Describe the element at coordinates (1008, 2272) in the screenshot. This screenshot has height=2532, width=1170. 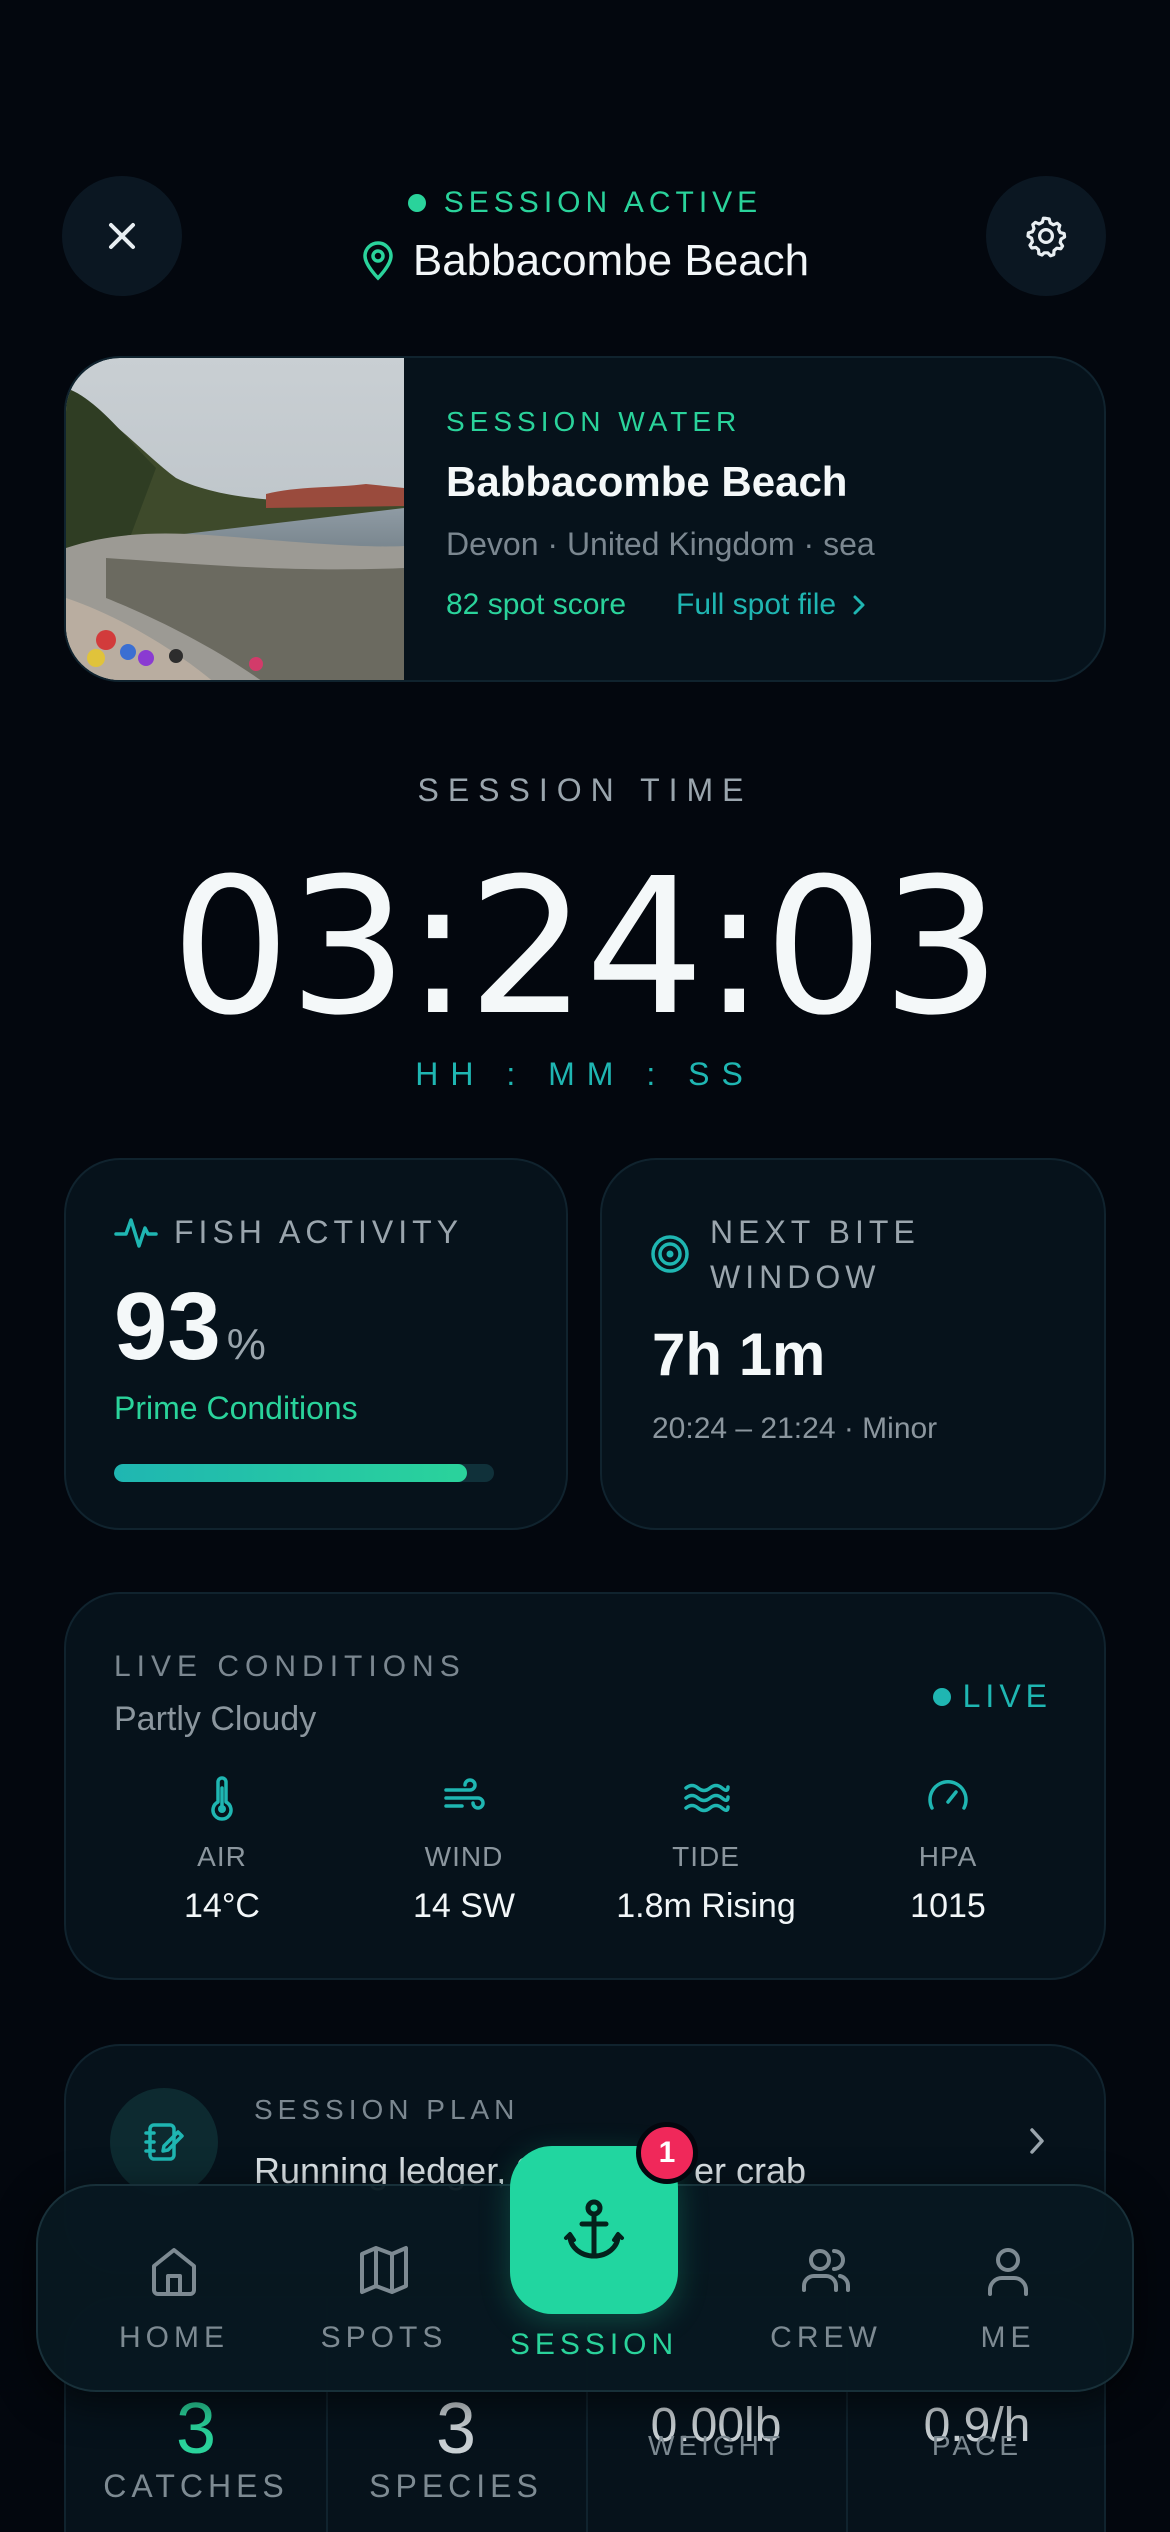
I see `user-icon` at that location.